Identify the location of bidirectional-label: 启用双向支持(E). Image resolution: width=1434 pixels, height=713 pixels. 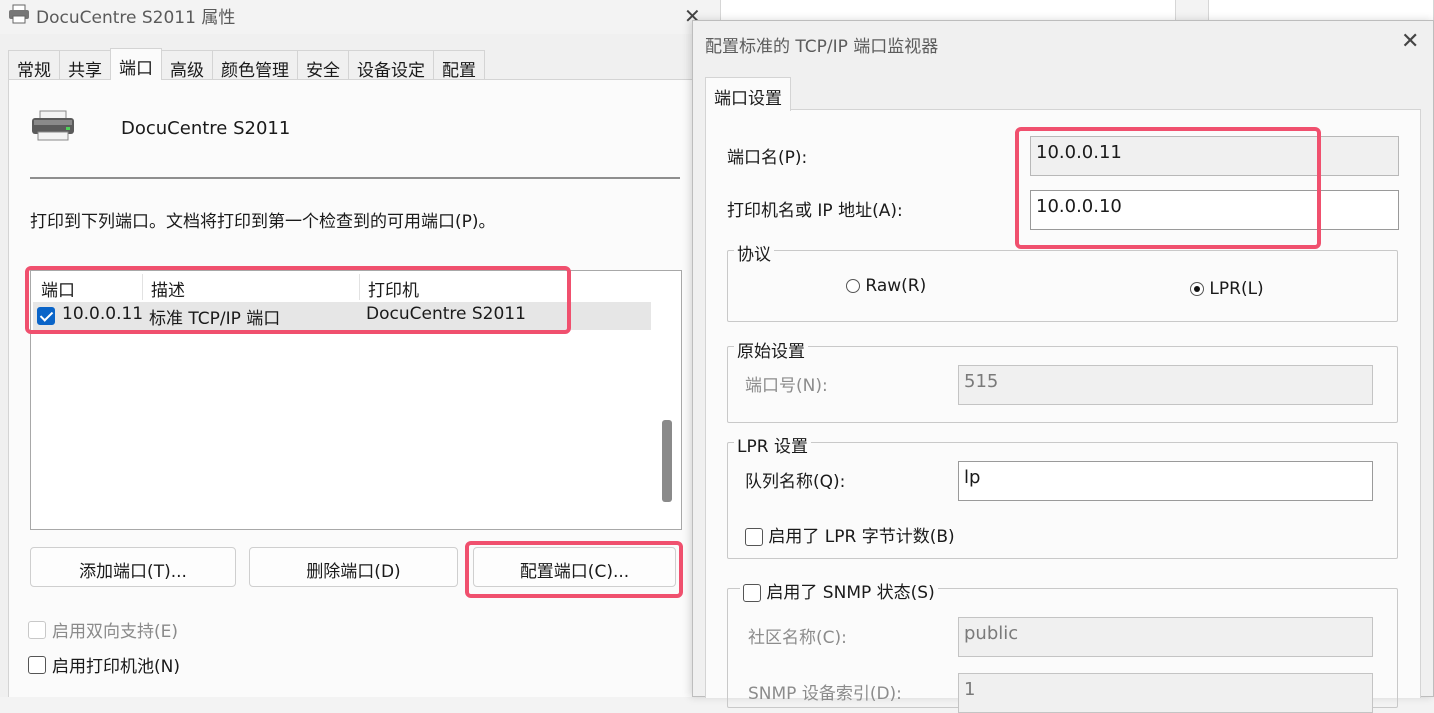
(115, 632).